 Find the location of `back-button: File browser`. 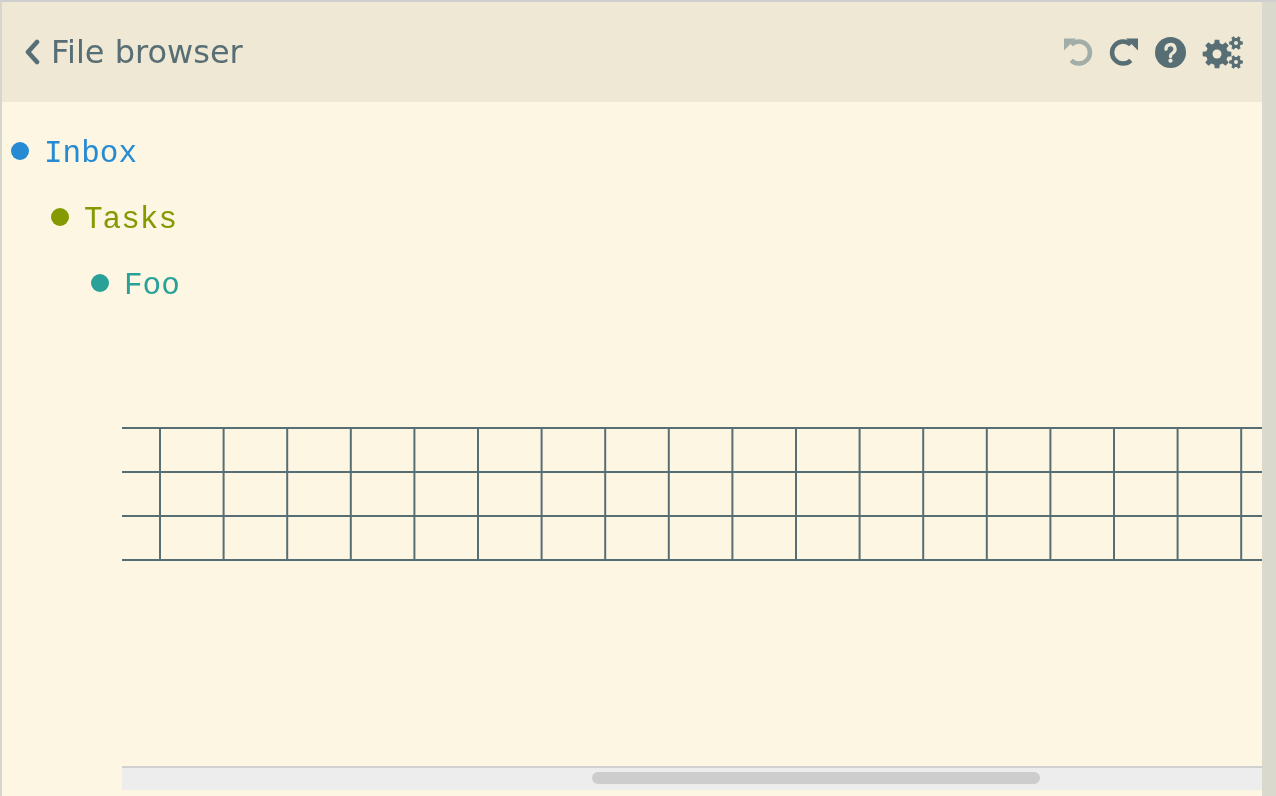

back-button: File browser is located at coordinates (133, 52).